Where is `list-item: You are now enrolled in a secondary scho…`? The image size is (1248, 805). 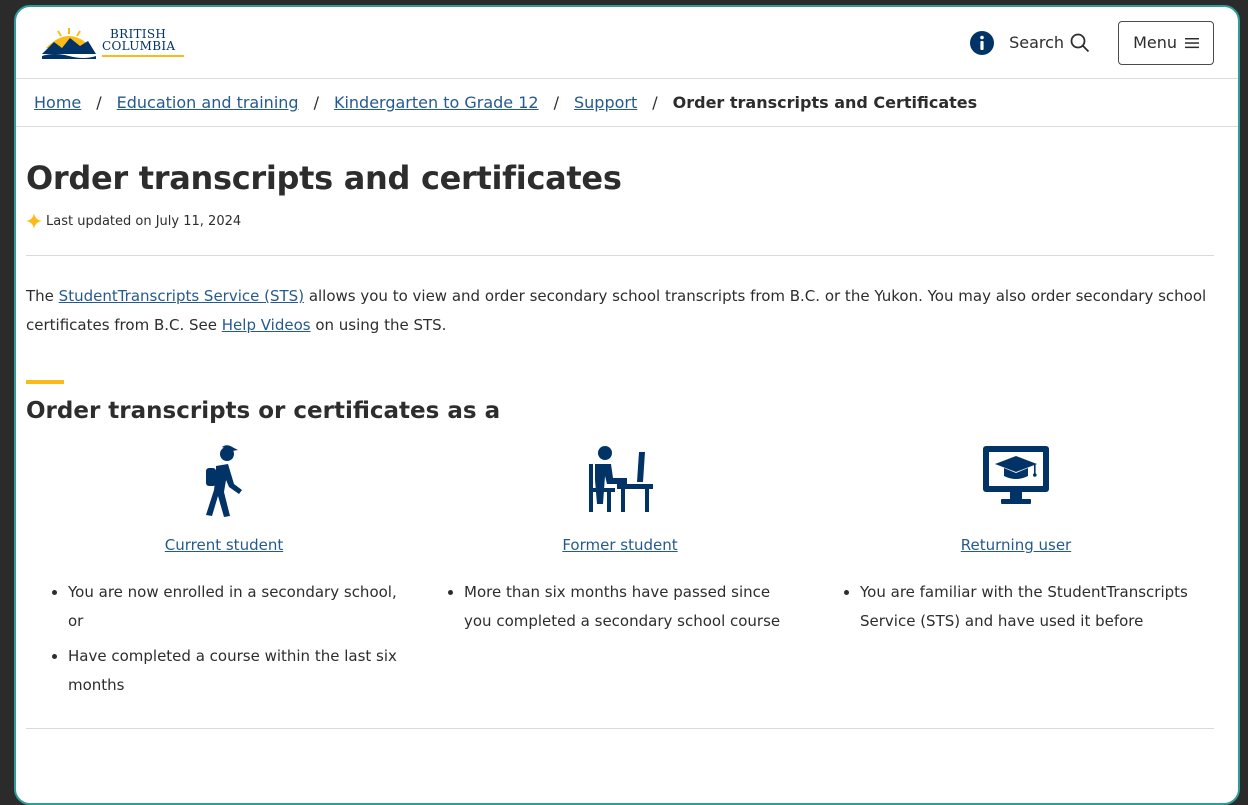
list-item: You are now enrolled in a secondary scho… is located at coordinates (237, 607).